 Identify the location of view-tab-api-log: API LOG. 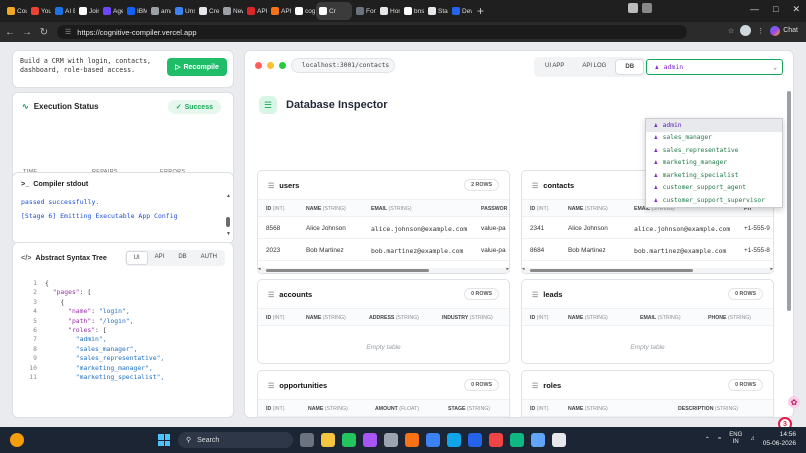
(594, 67).